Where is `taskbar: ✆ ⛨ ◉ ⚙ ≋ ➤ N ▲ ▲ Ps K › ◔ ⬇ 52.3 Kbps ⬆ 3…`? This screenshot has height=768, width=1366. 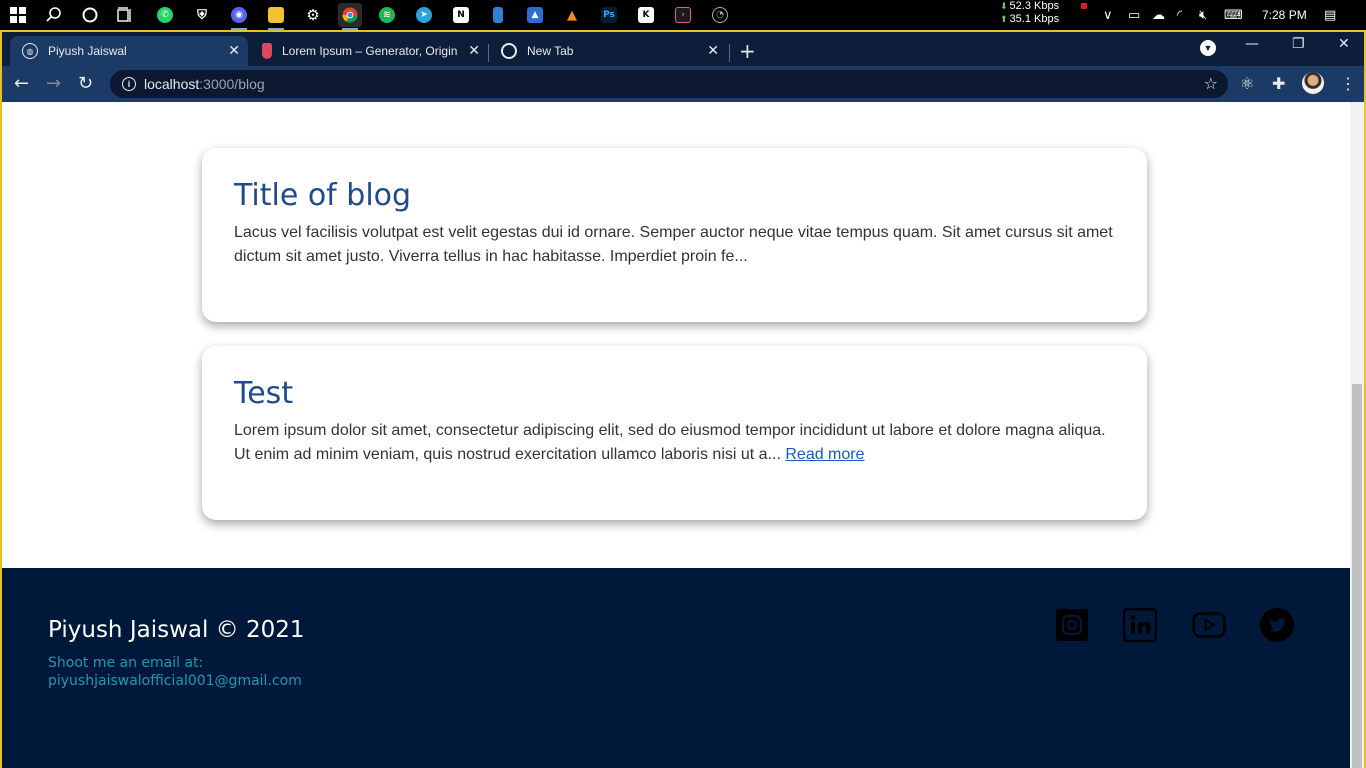
taskbar: ✆ ⛨ ◉ ⚙ ≋ ➤ N ▲ ▲ Ps K › ◔ ⬇ 52.3 Kbps ⬆ 3… is located at coordinates (683, 15).